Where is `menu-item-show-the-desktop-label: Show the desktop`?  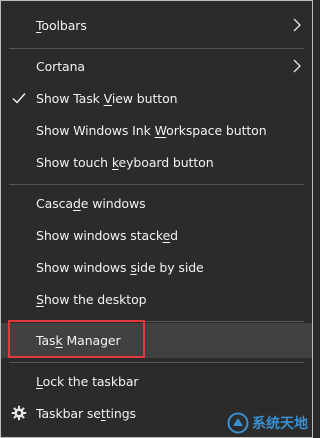 menu-item-show-the-desktop-label: Show the desktop is located at coordinates (91, 299).